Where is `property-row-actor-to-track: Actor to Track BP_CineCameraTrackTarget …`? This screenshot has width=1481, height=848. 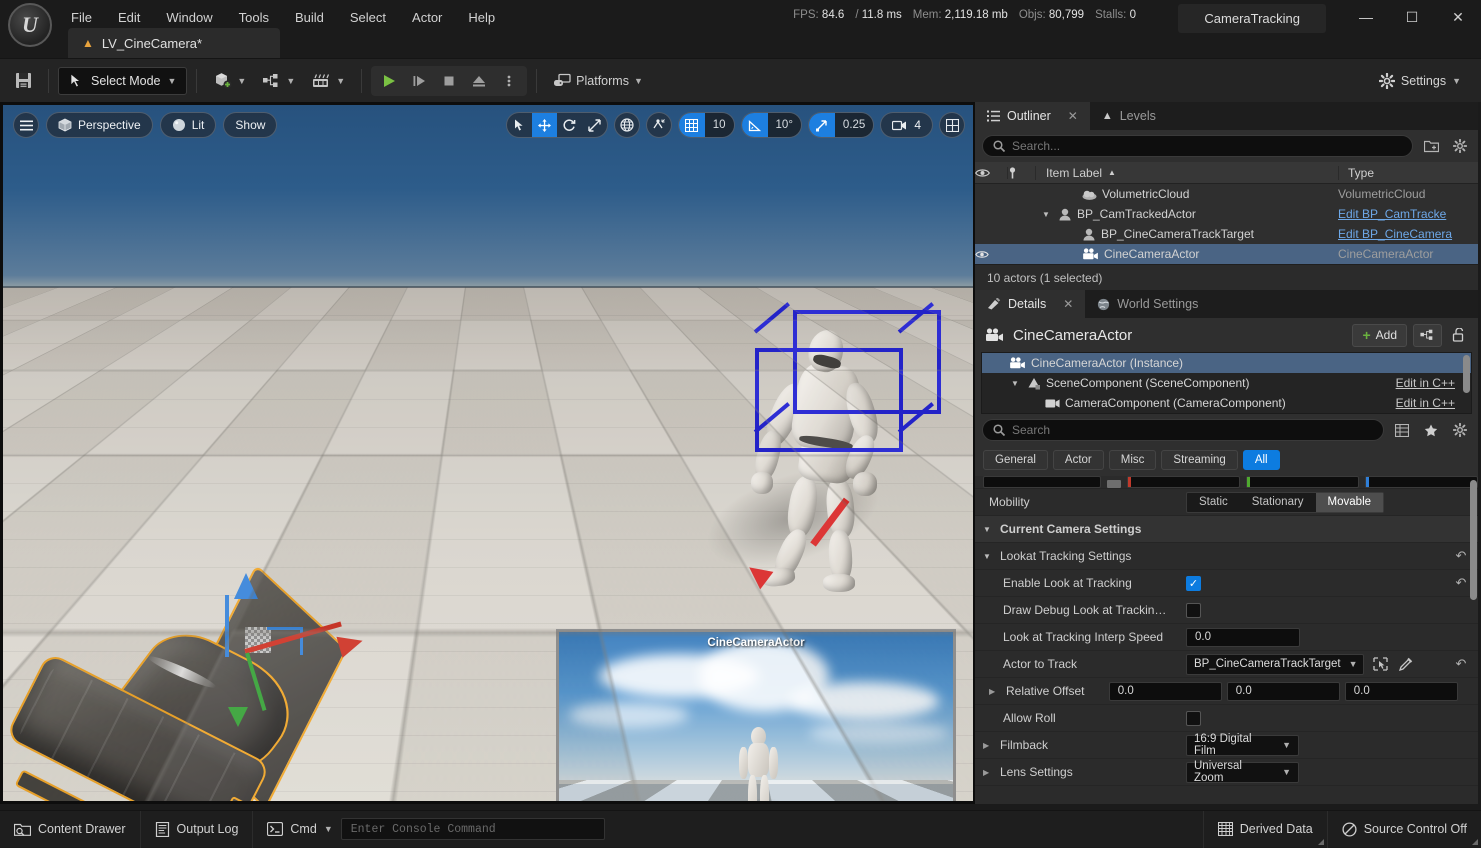
property-row-actor-to-track: Actor to Track BP_CineCameraTrackTarget … is located at coordinates (1226, 664).